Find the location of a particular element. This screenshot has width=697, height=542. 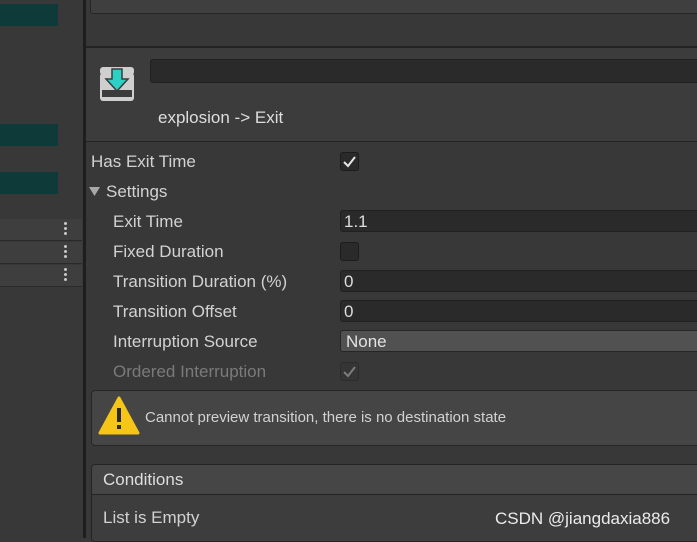

interruption-source-dropdown: None is located at coordinates (518, 341).